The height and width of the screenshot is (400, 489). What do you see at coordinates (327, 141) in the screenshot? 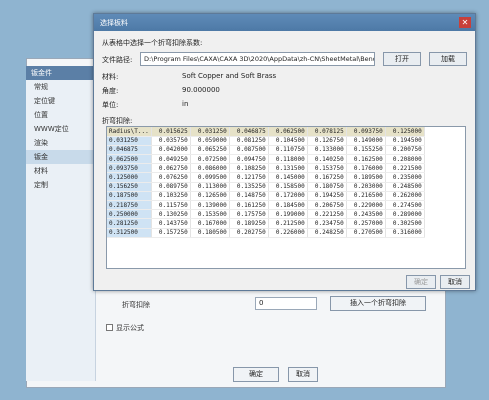
I see `table-cell: 0.126750` at bounding box center [327, 141].